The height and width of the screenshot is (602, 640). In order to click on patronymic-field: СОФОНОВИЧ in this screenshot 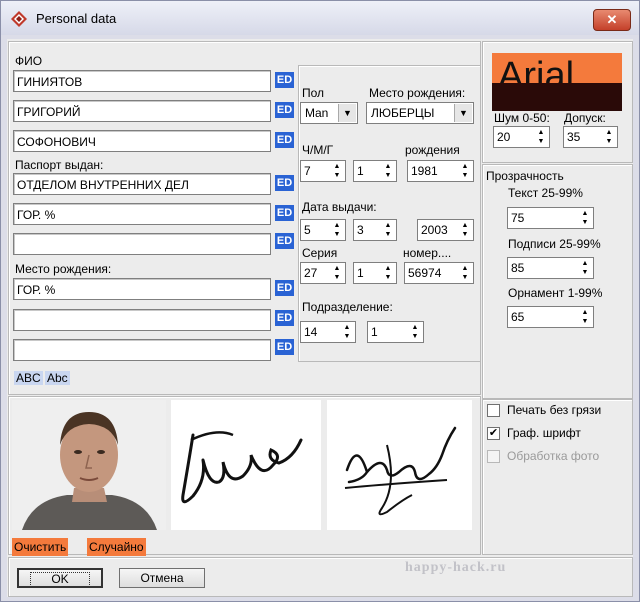, I will do `click(142, 141)`.